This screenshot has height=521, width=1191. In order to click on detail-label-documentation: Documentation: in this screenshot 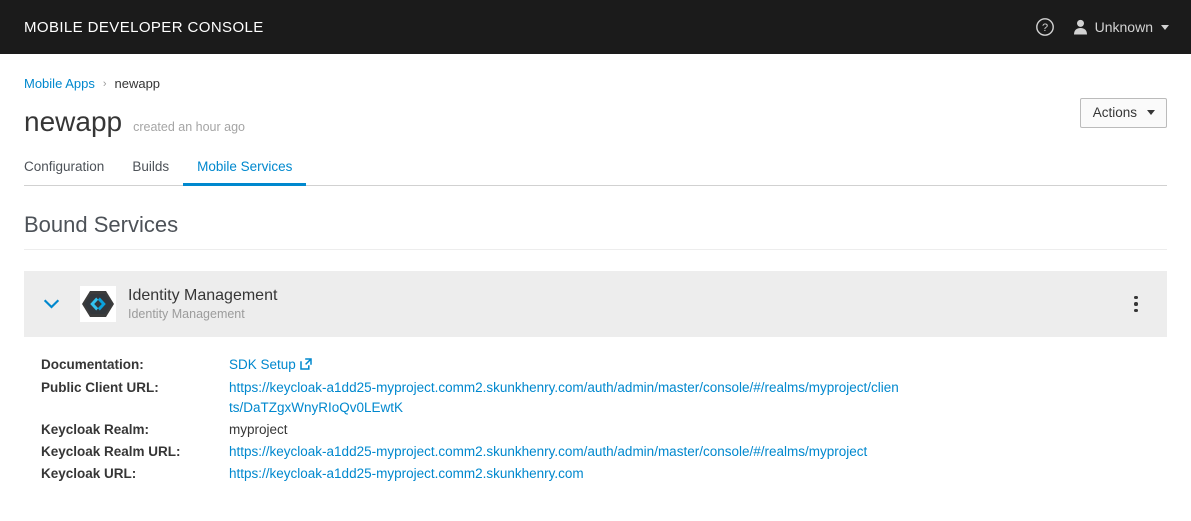, I will do `click(92, 364)`.